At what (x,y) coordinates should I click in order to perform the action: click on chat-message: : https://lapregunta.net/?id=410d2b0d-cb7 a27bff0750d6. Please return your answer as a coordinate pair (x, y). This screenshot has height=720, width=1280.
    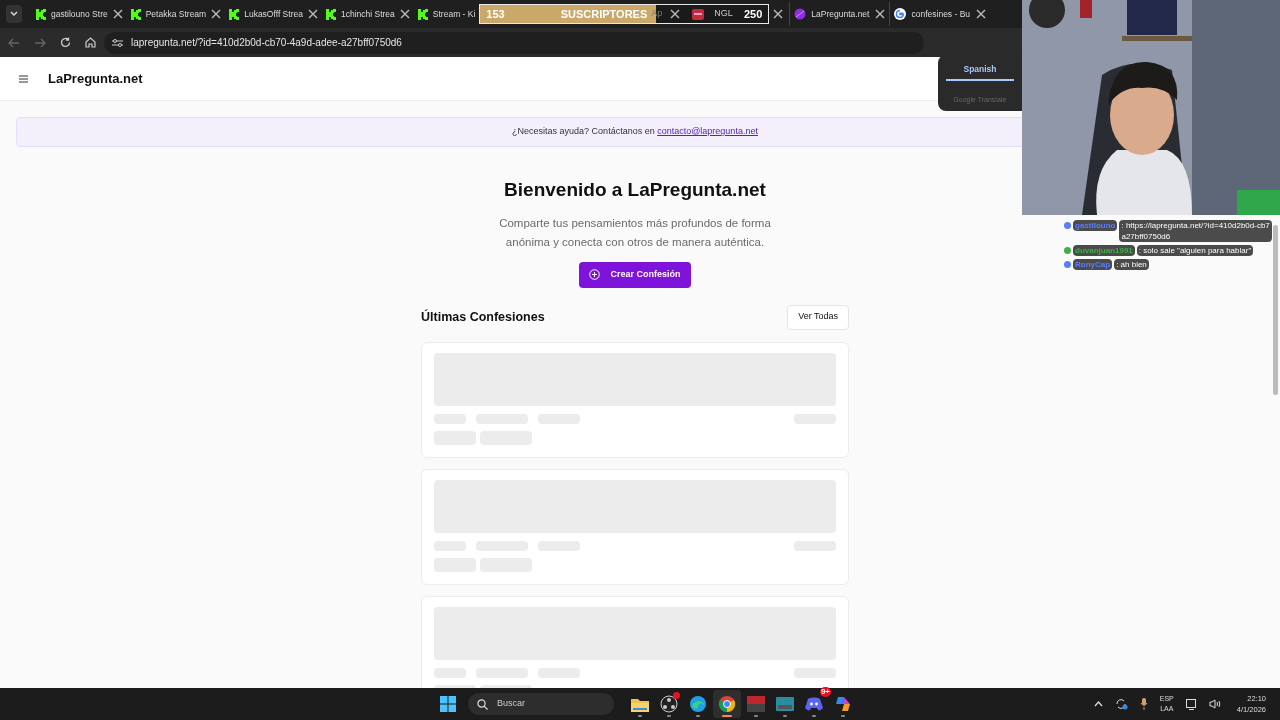
    Looking at the image, I should click on (1195, 231).